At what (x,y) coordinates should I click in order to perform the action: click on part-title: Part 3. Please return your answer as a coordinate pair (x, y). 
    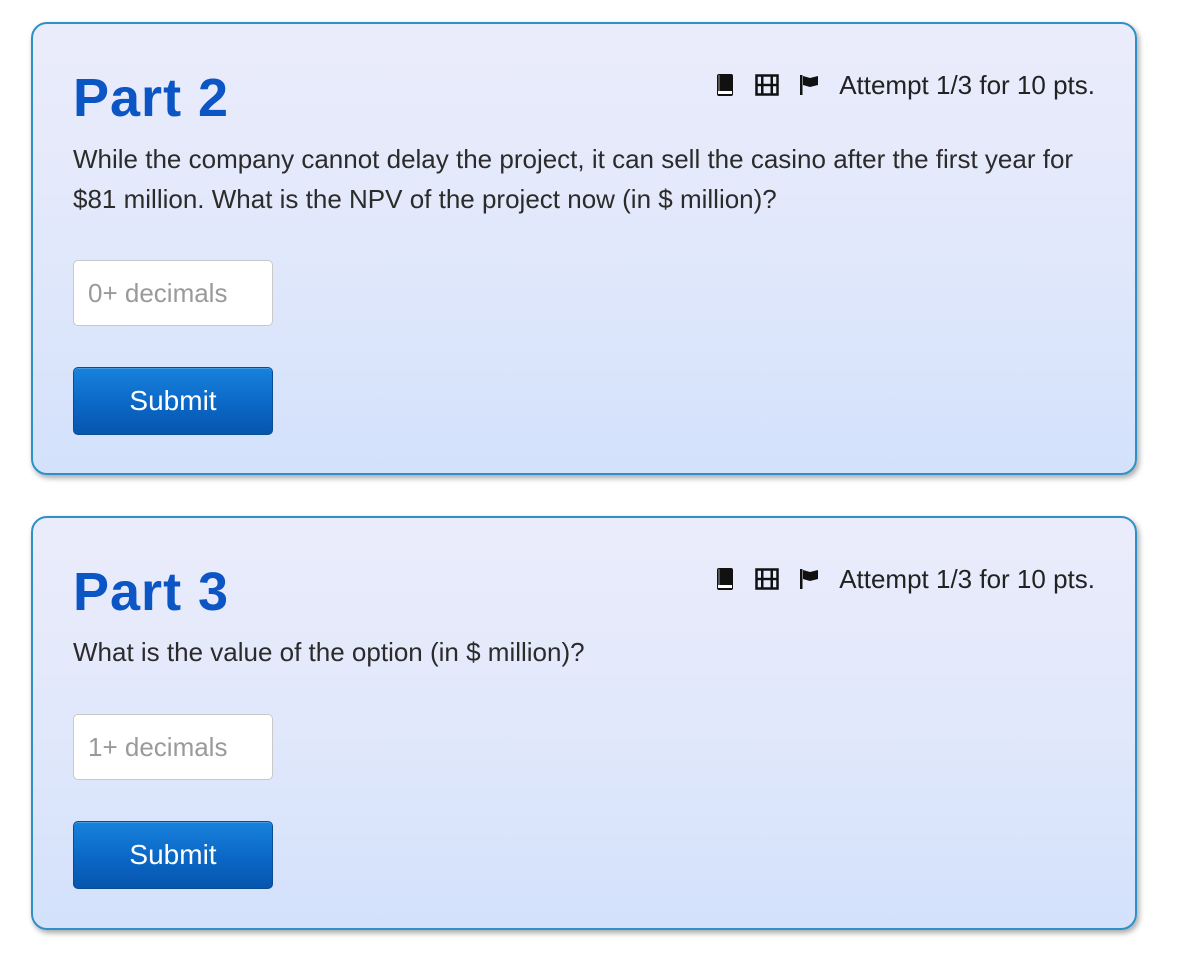
    Looking at the image, I should click on (151, 592).